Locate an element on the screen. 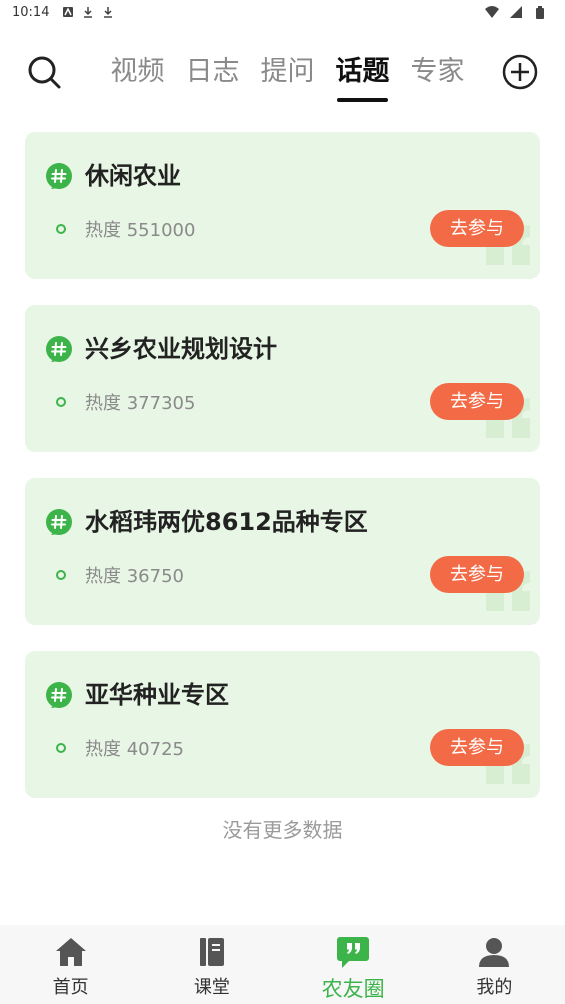  bottom-nav-classroom: 课堂 is located at coordinates (211, 964).